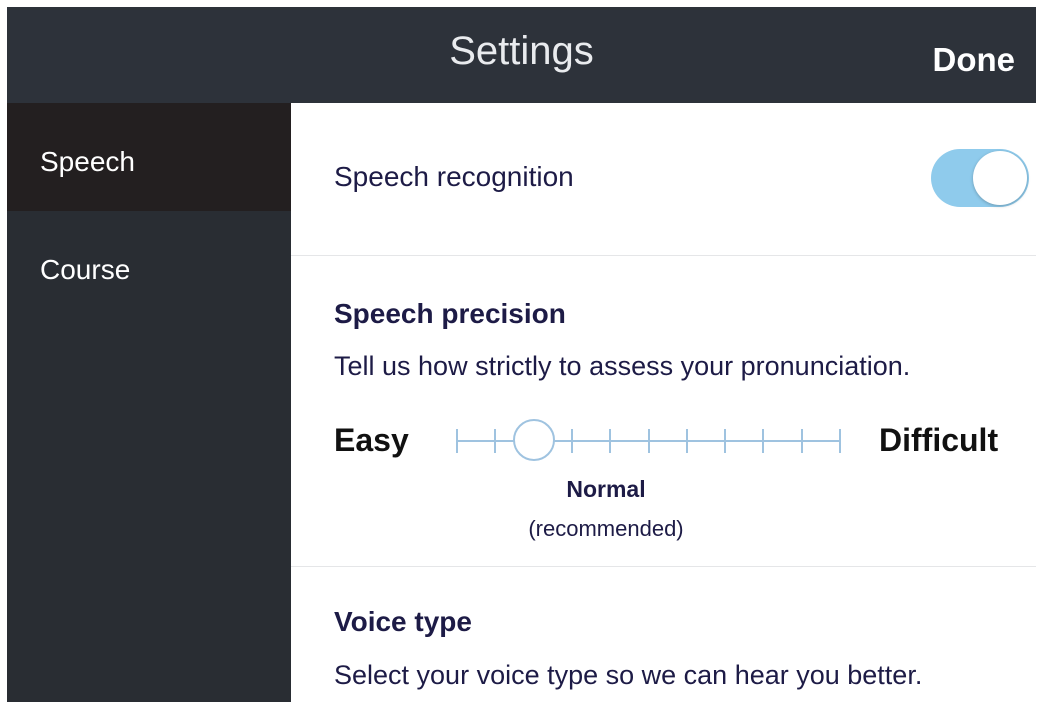 This screenshot has height=702, width=1043. I want to click on speech-recognition-toggle, so click(980, 178).